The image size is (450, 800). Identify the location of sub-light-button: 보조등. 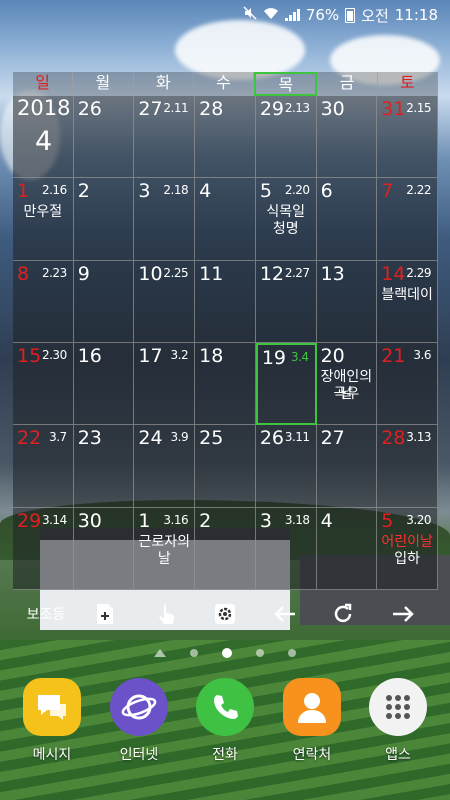
(46, 614).